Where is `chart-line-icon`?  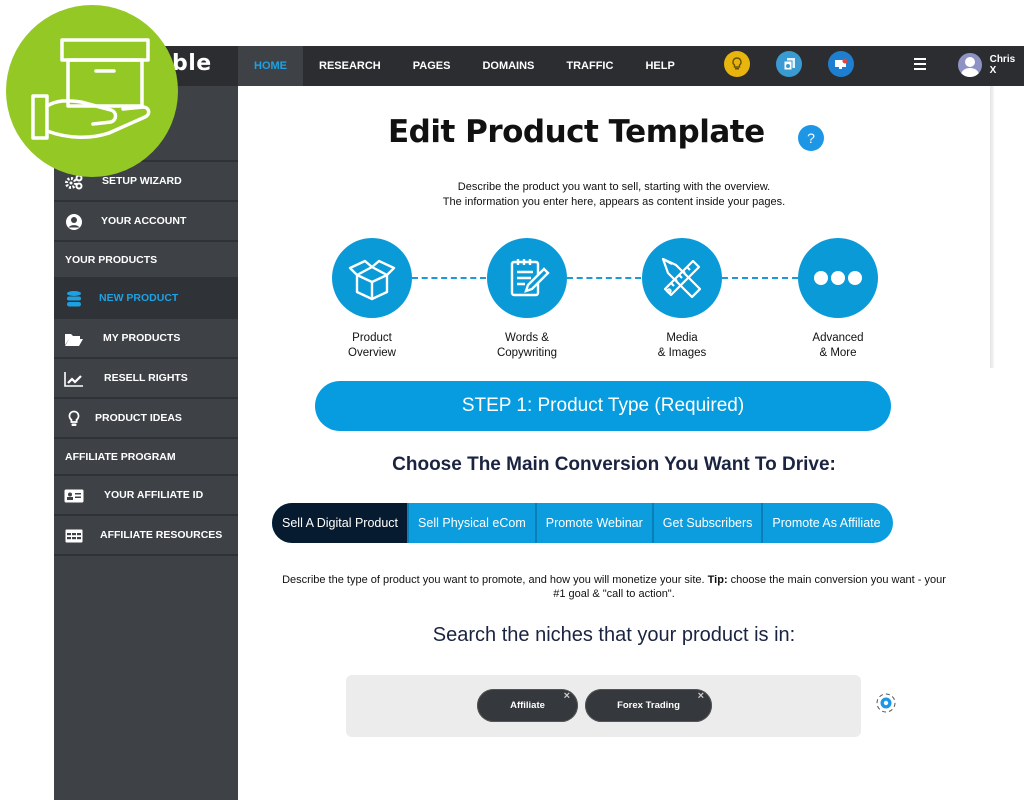
chart-line-icon is located at coordinates (74, 379).